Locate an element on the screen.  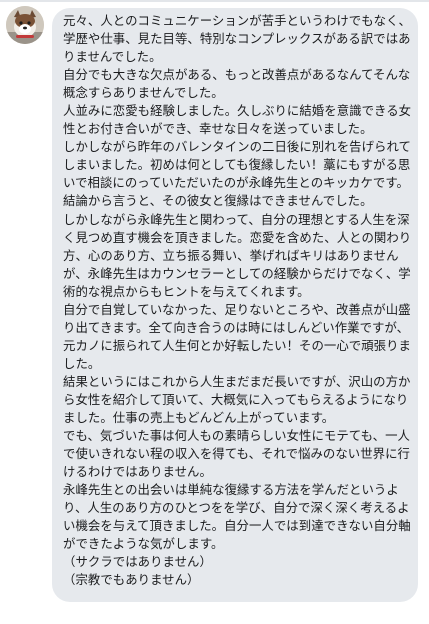
message-line: 人並みに恋愛も経験しました。久しぶりに結婚を意識できる女 is located at coordinates (237, 111).